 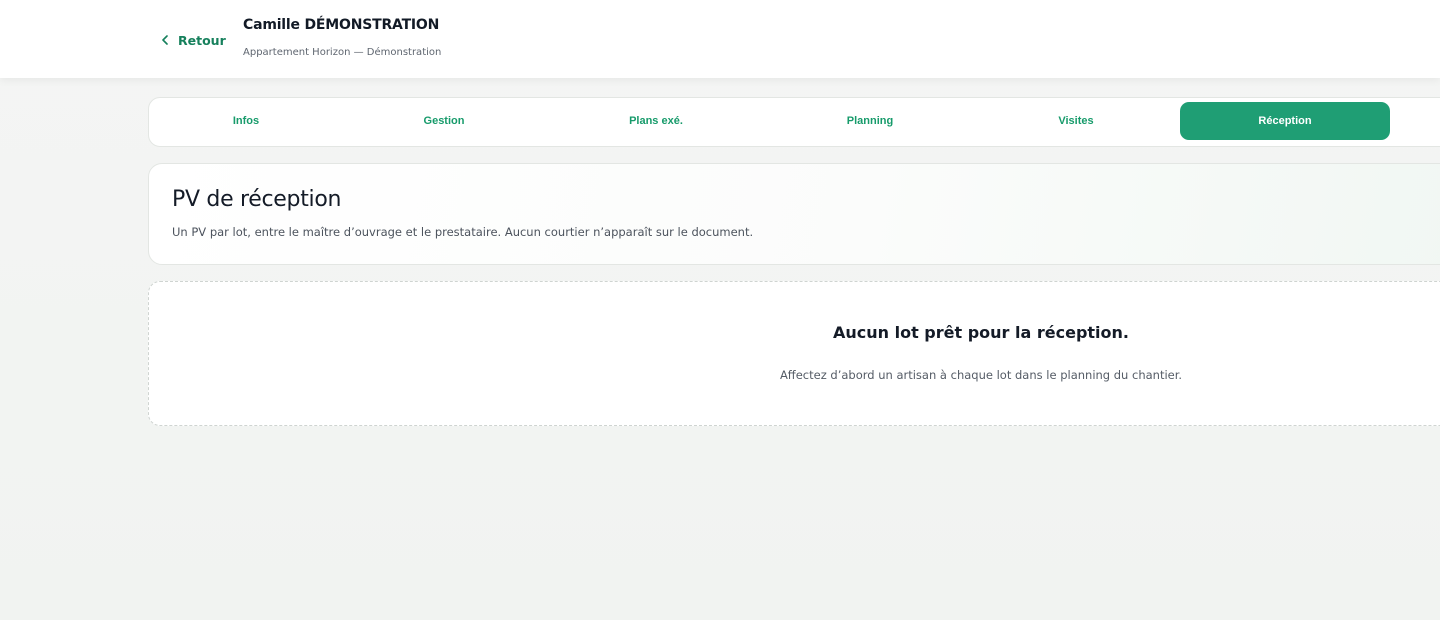 I want to click on back-button: Retour, so click(x=193, y=40).